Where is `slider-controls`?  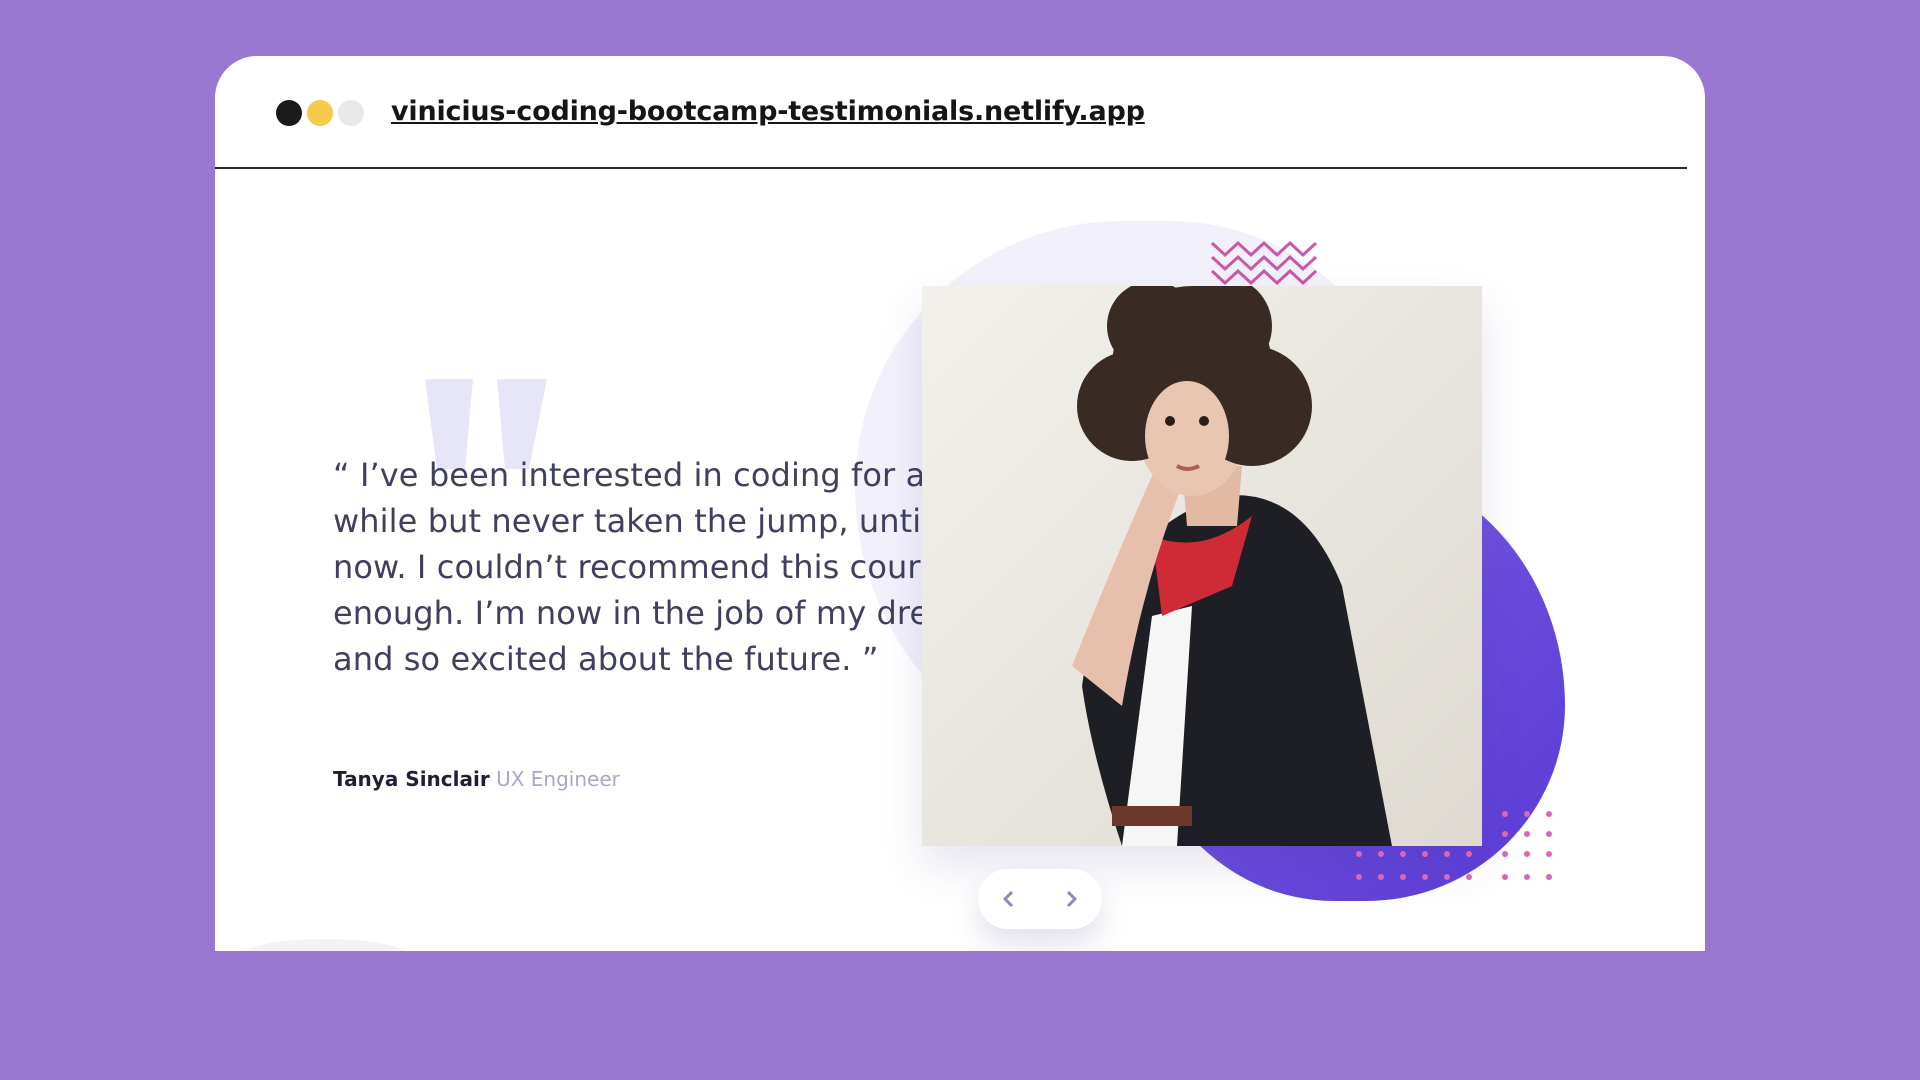
slider-controls is located at coordinates (1040, 899).